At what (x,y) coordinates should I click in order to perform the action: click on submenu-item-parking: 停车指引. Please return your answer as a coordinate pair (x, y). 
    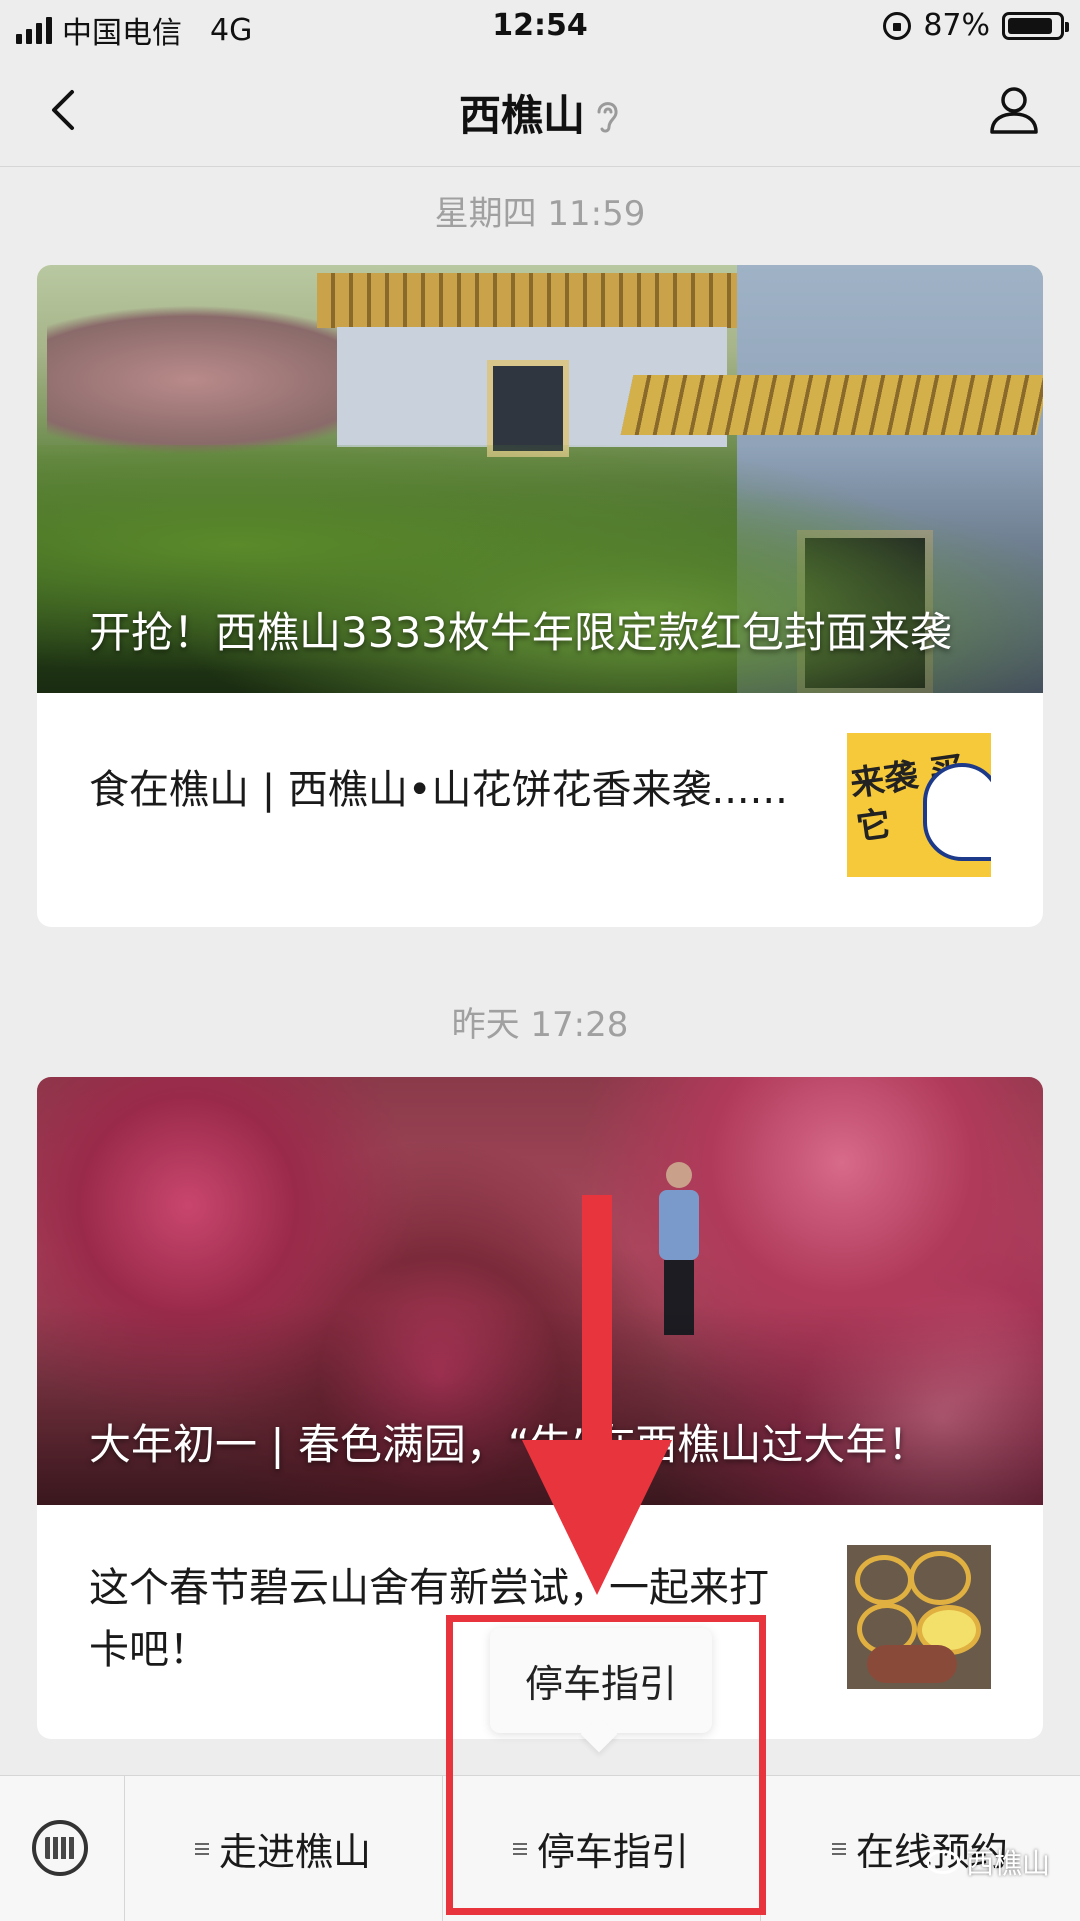
    Looking at the image, I should click on (601, 1680).